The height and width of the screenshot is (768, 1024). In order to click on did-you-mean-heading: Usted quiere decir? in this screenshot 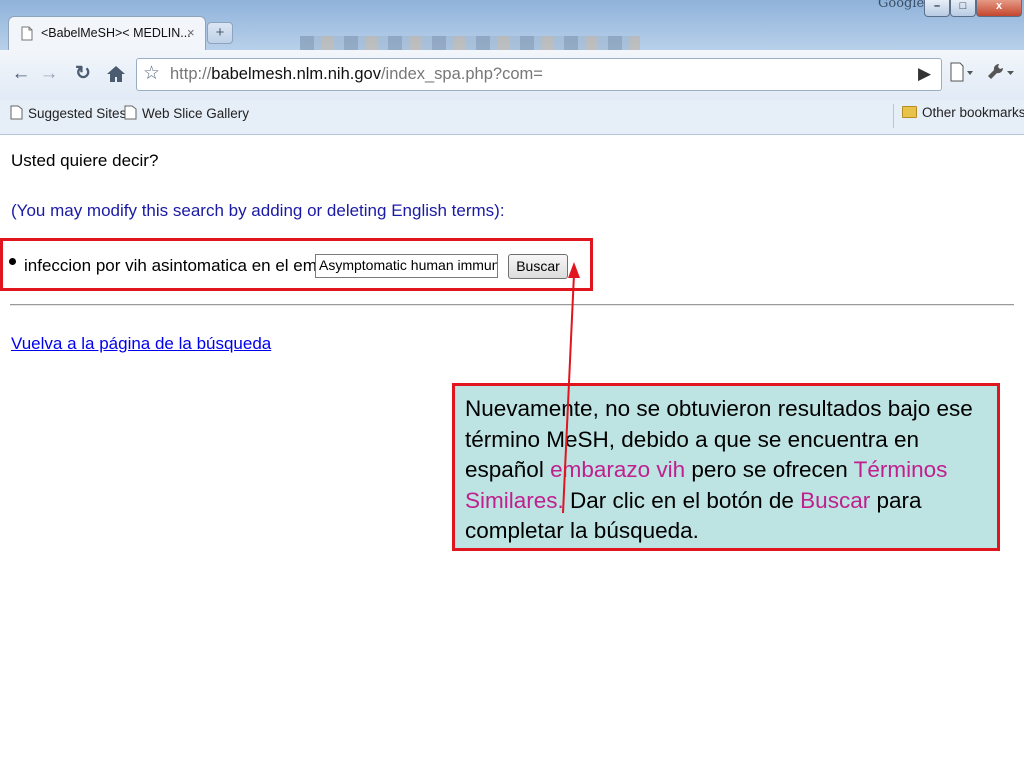, I will do `click(85, 160)`.